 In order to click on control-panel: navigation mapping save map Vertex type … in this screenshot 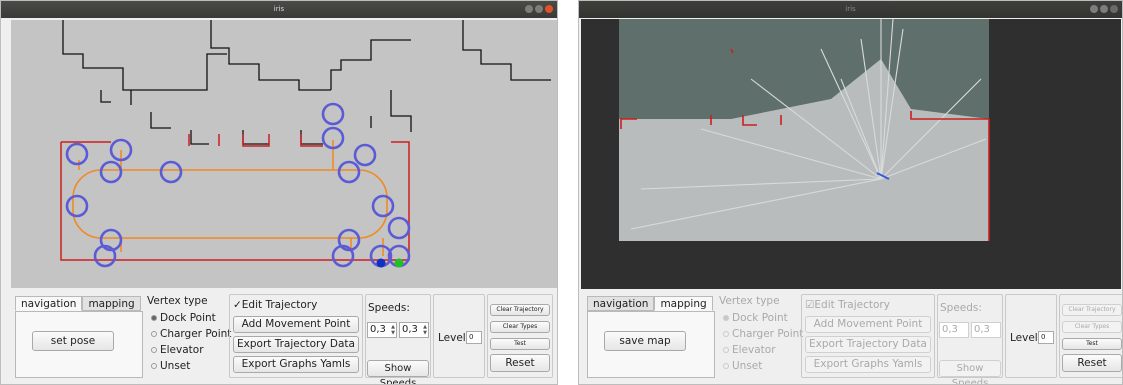, I will do `click(852, 338)`.